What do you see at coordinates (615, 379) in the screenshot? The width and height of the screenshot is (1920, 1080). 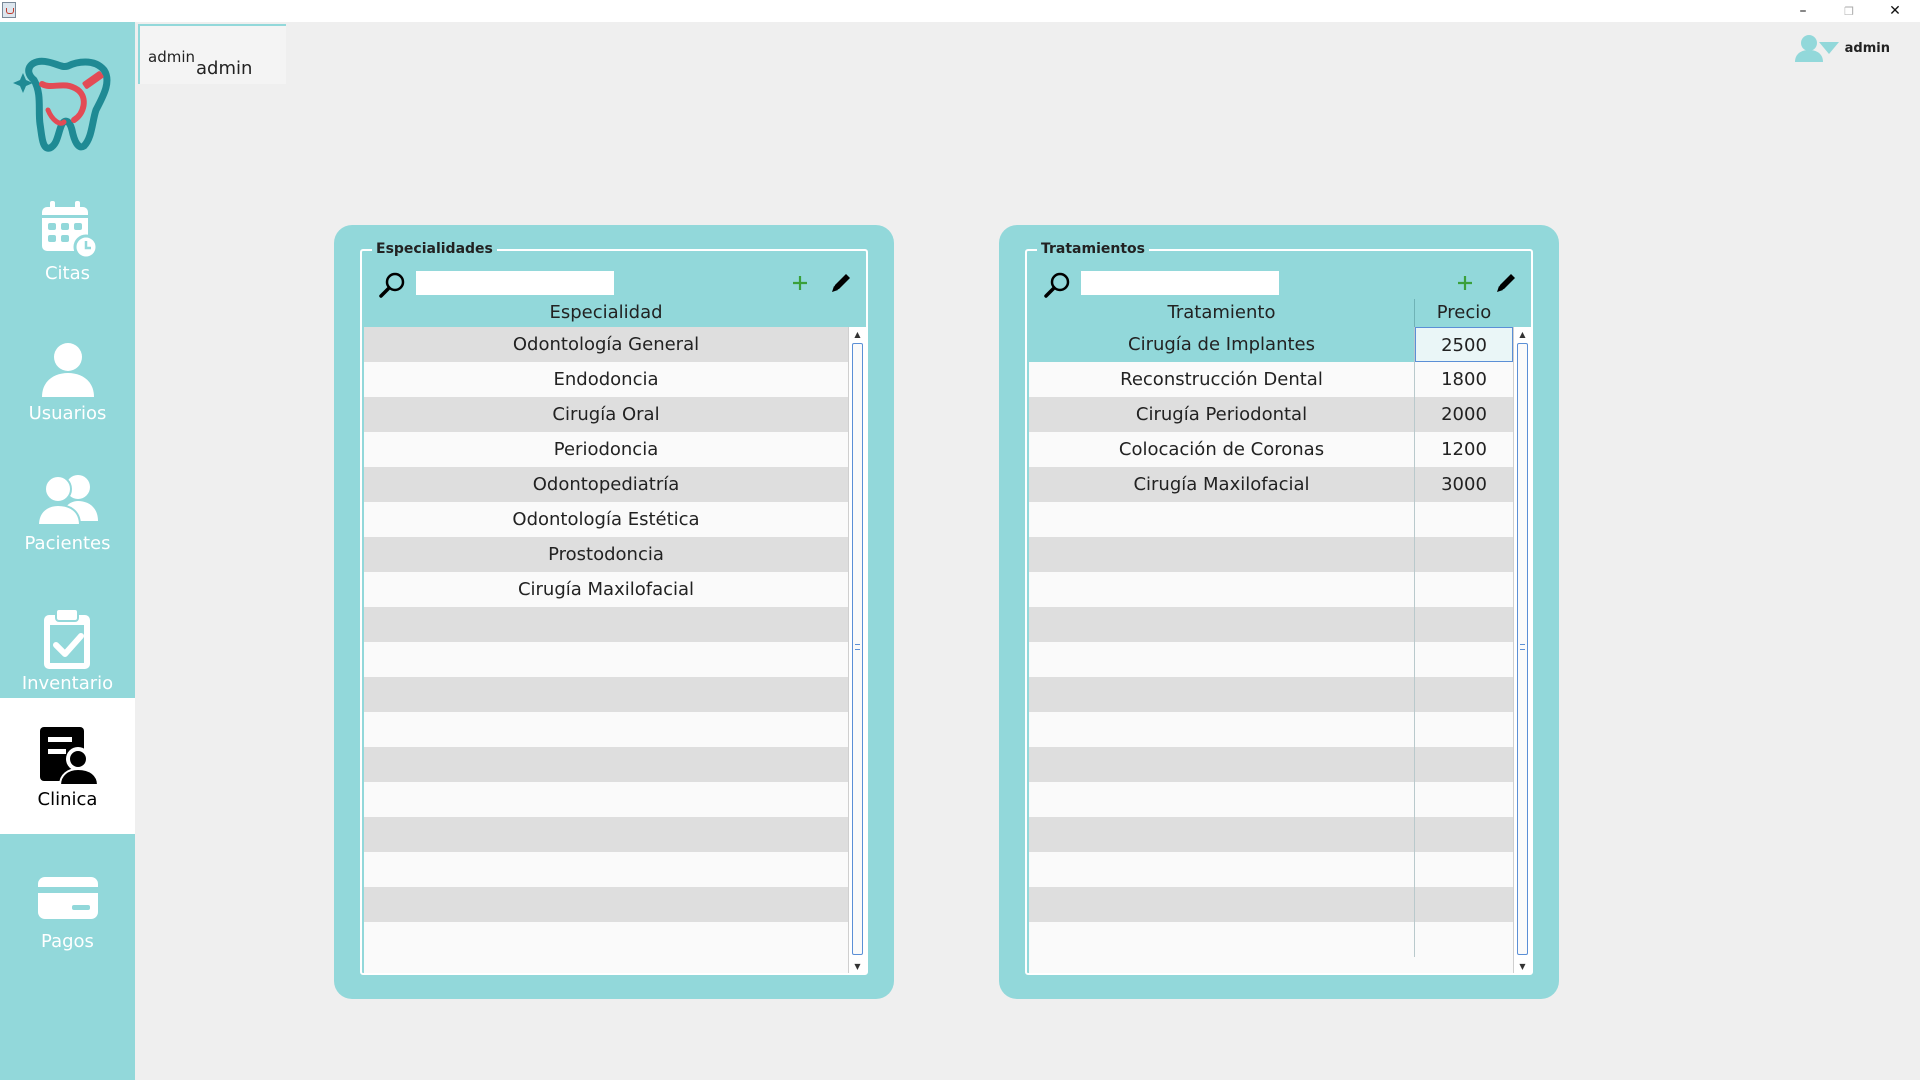 I see `table-row: Endodoncia` at bounding box center [615, 379].